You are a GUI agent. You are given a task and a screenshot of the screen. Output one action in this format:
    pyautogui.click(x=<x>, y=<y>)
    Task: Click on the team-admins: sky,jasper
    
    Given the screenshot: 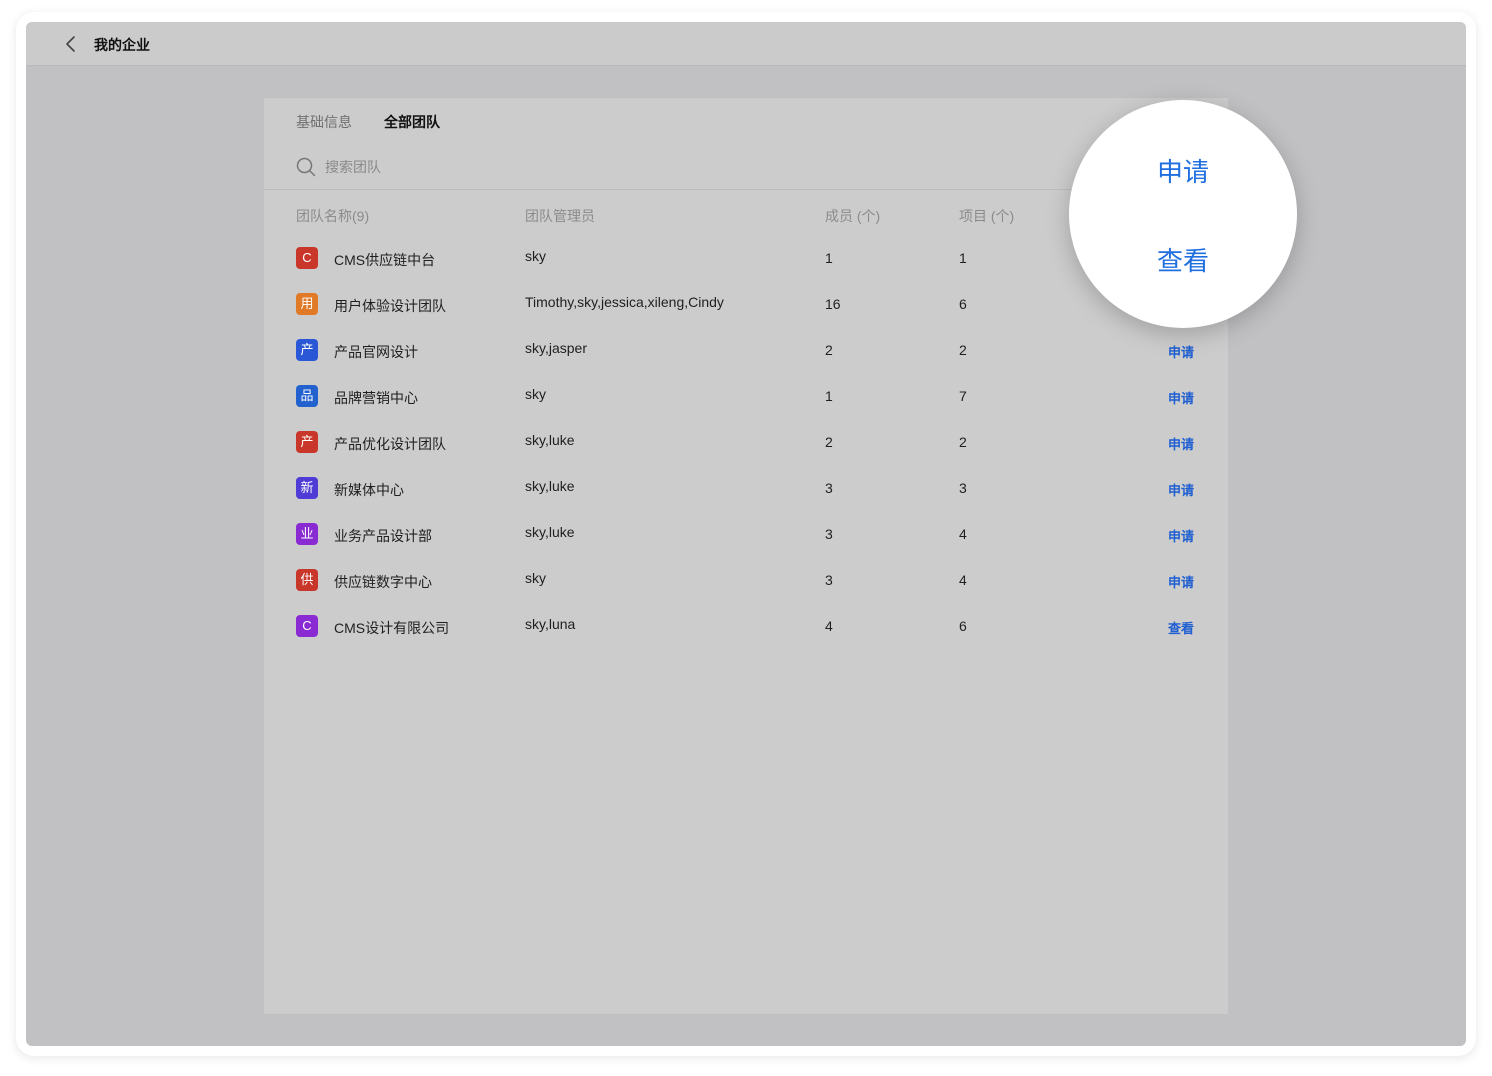 What is the action you would take?
    pyautogui.click(x=556, y=348)
    